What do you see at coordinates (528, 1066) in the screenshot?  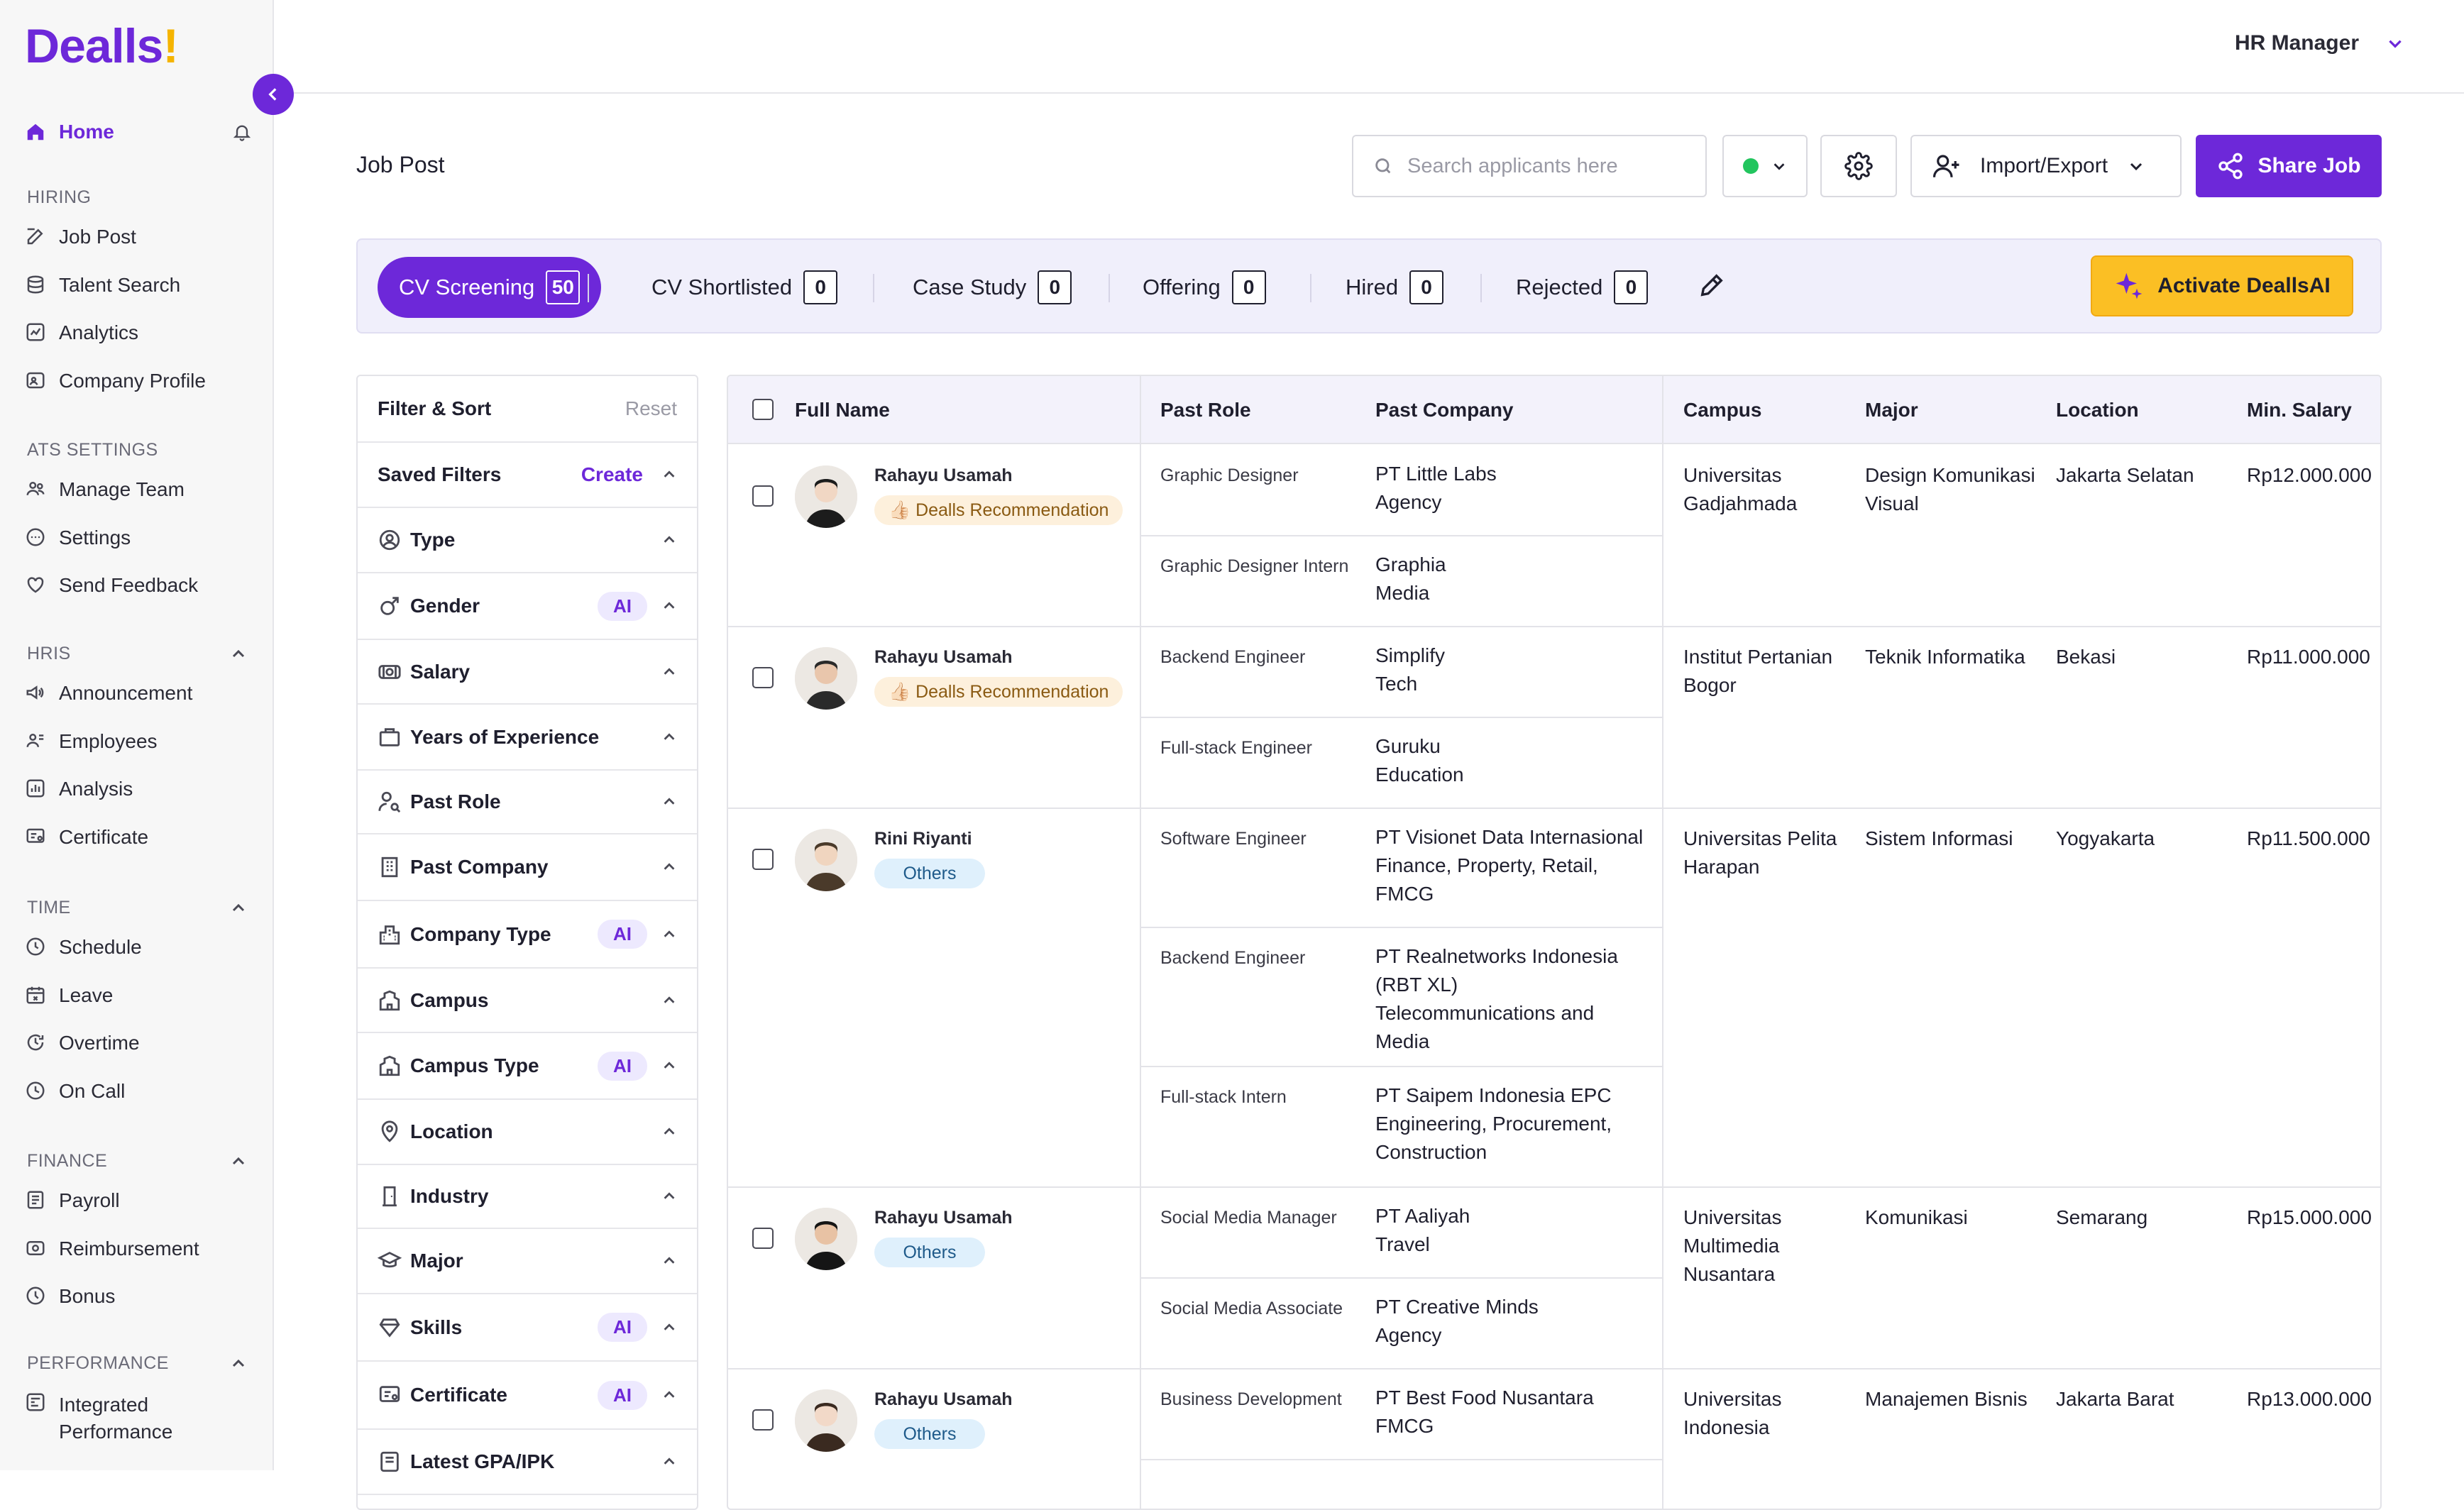 I see `filter-campus-type: Campus Type AI` at bounding box center [528, 1066].